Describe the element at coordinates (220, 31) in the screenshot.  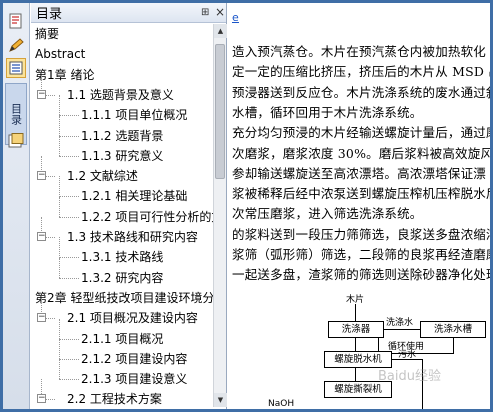
I see `scroll-up-arrow-icon: ▲` at that location.